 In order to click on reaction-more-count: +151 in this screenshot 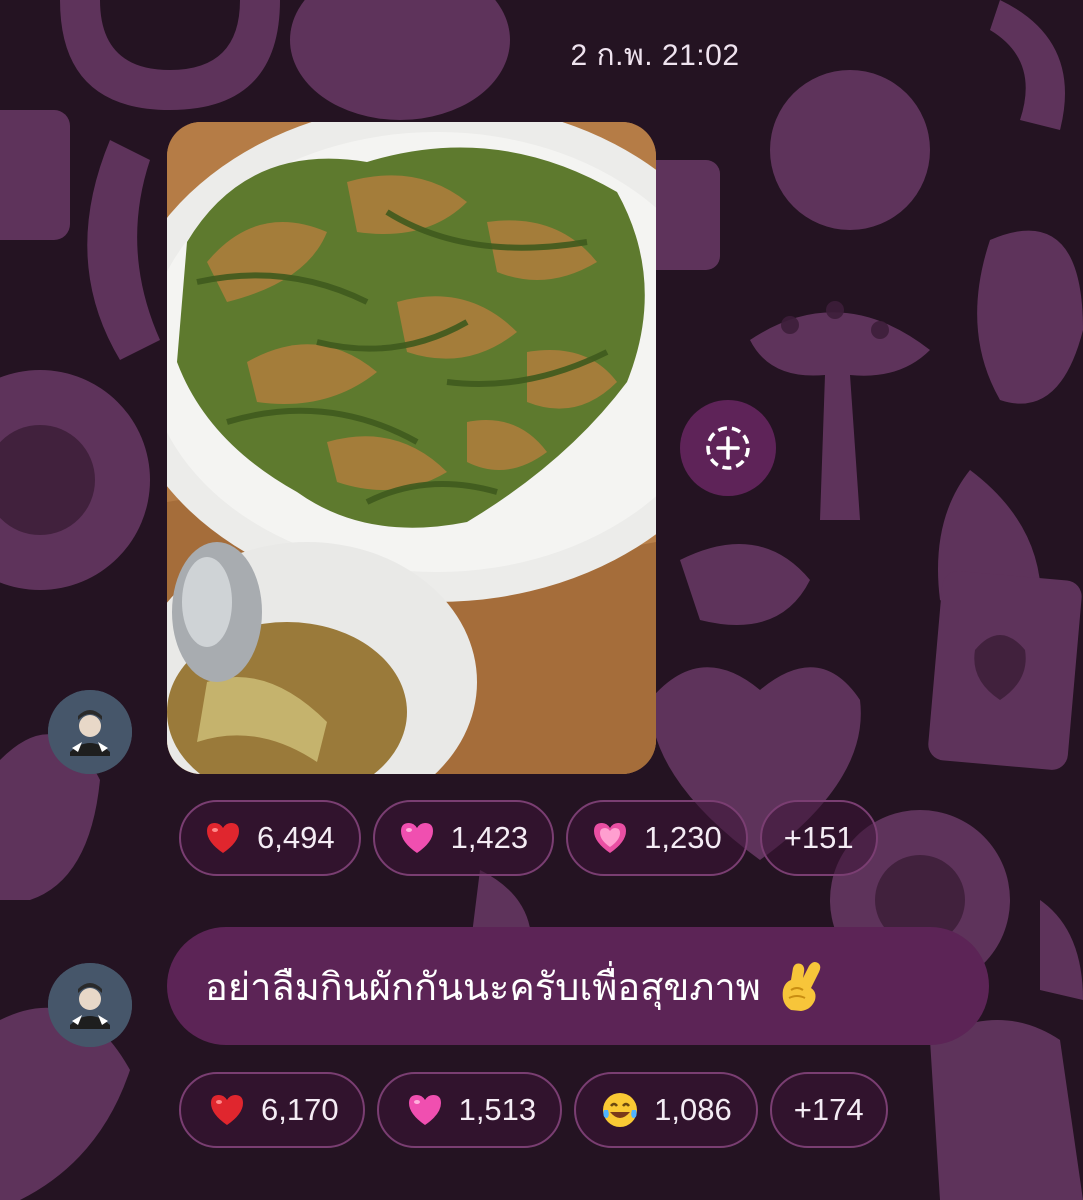, I will do `click(818, 837)`.